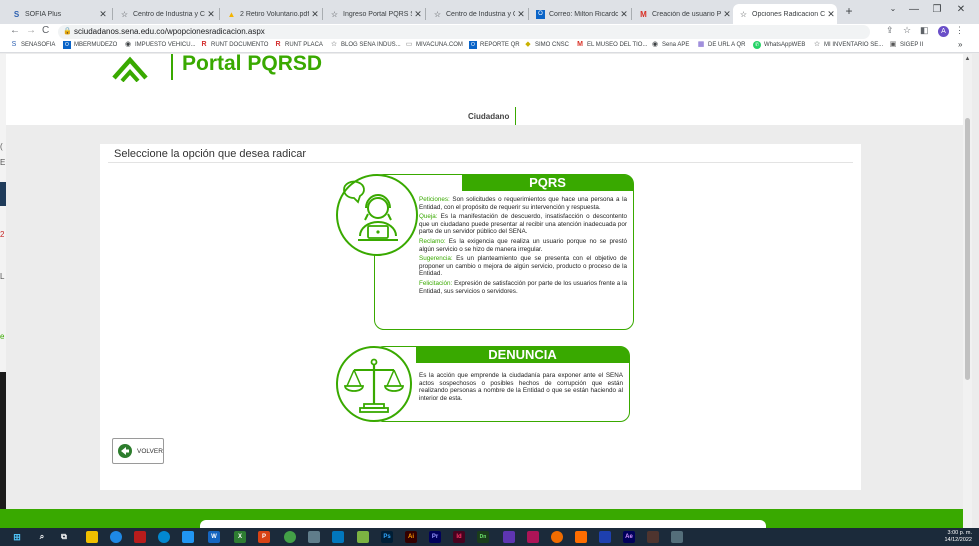 The height and width of the screenshot is (546, 979). Describe the element at coordinates (483, 537) in the screenshot. I see `dimension-icon: Dn` at that location.